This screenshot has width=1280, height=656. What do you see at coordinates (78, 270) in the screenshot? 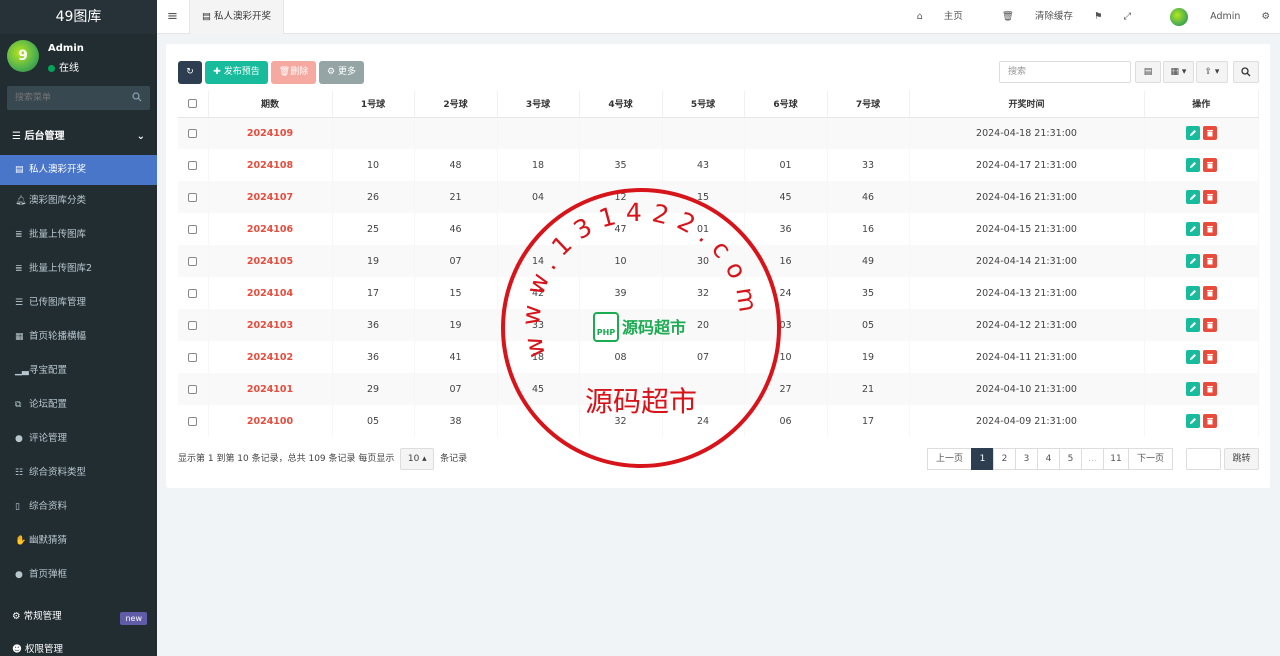
I see `sidebar-item-batch-upload-2: ≣ 批量上传图库2` at bounding box center [78, 270].